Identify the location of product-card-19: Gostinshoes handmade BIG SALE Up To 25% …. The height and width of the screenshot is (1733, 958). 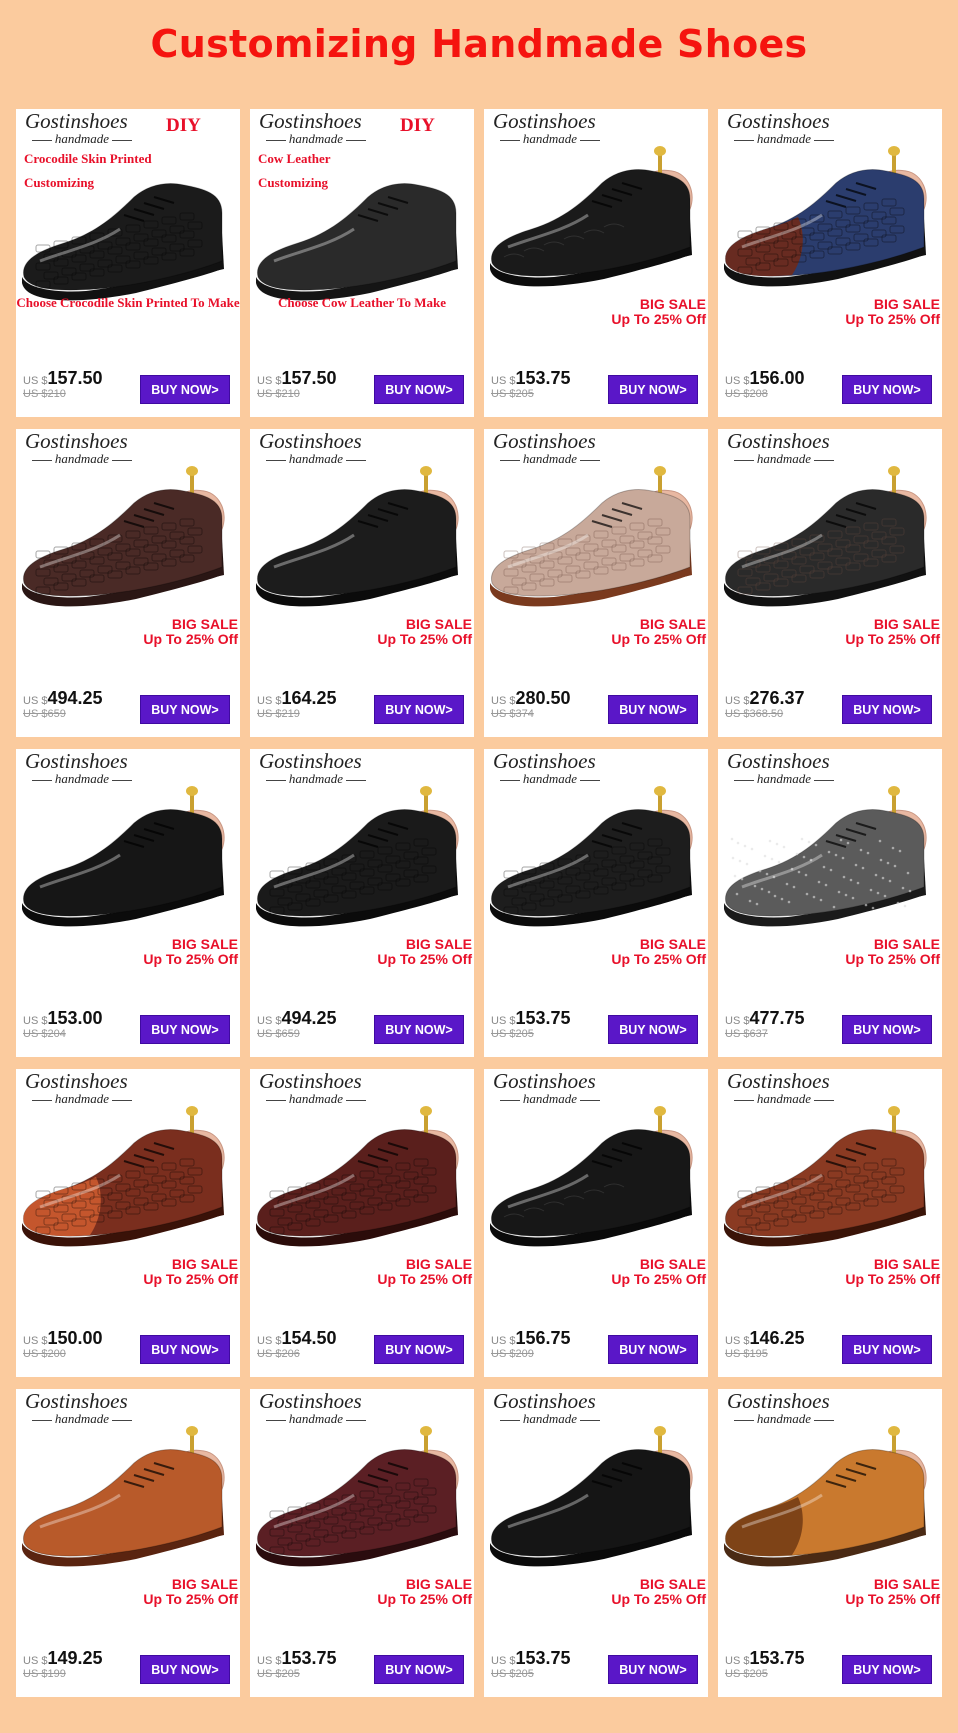
(596, 1543).